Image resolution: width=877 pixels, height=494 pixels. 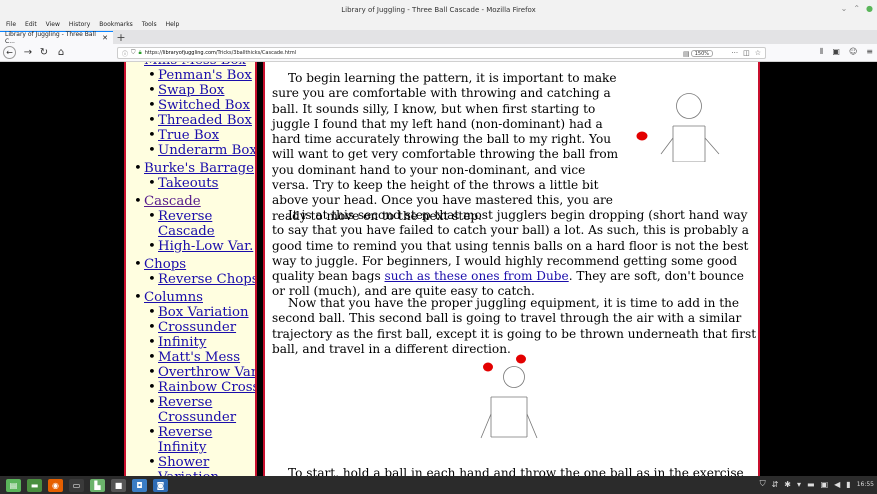 What do you see at coordinates (182, 342) in the screenshot?
I see `sidebar-link-infinity: Infinity` at bounding box center [182, 342].